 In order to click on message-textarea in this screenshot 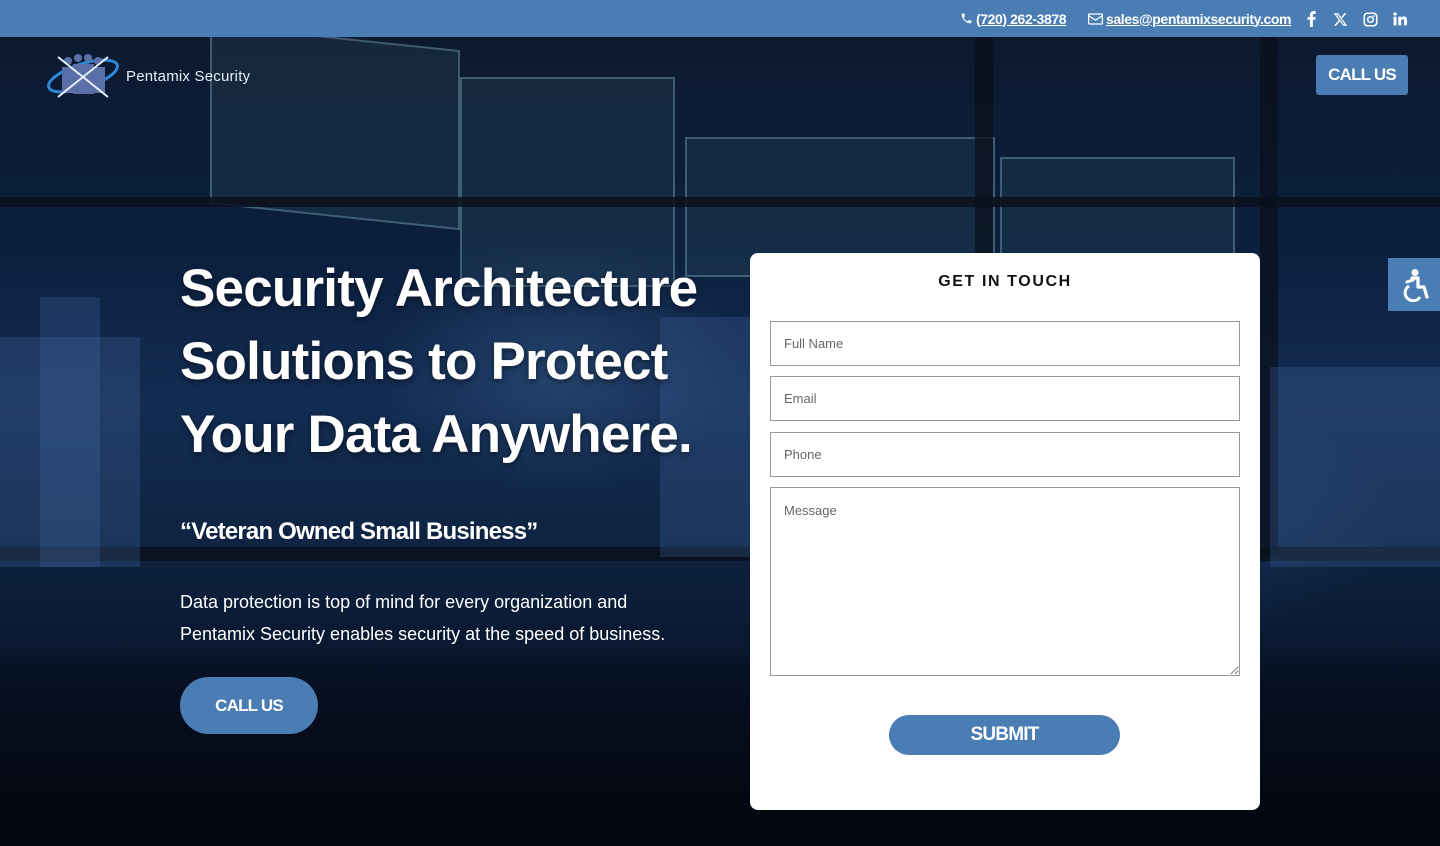, I will do `click(1005, 581)`.